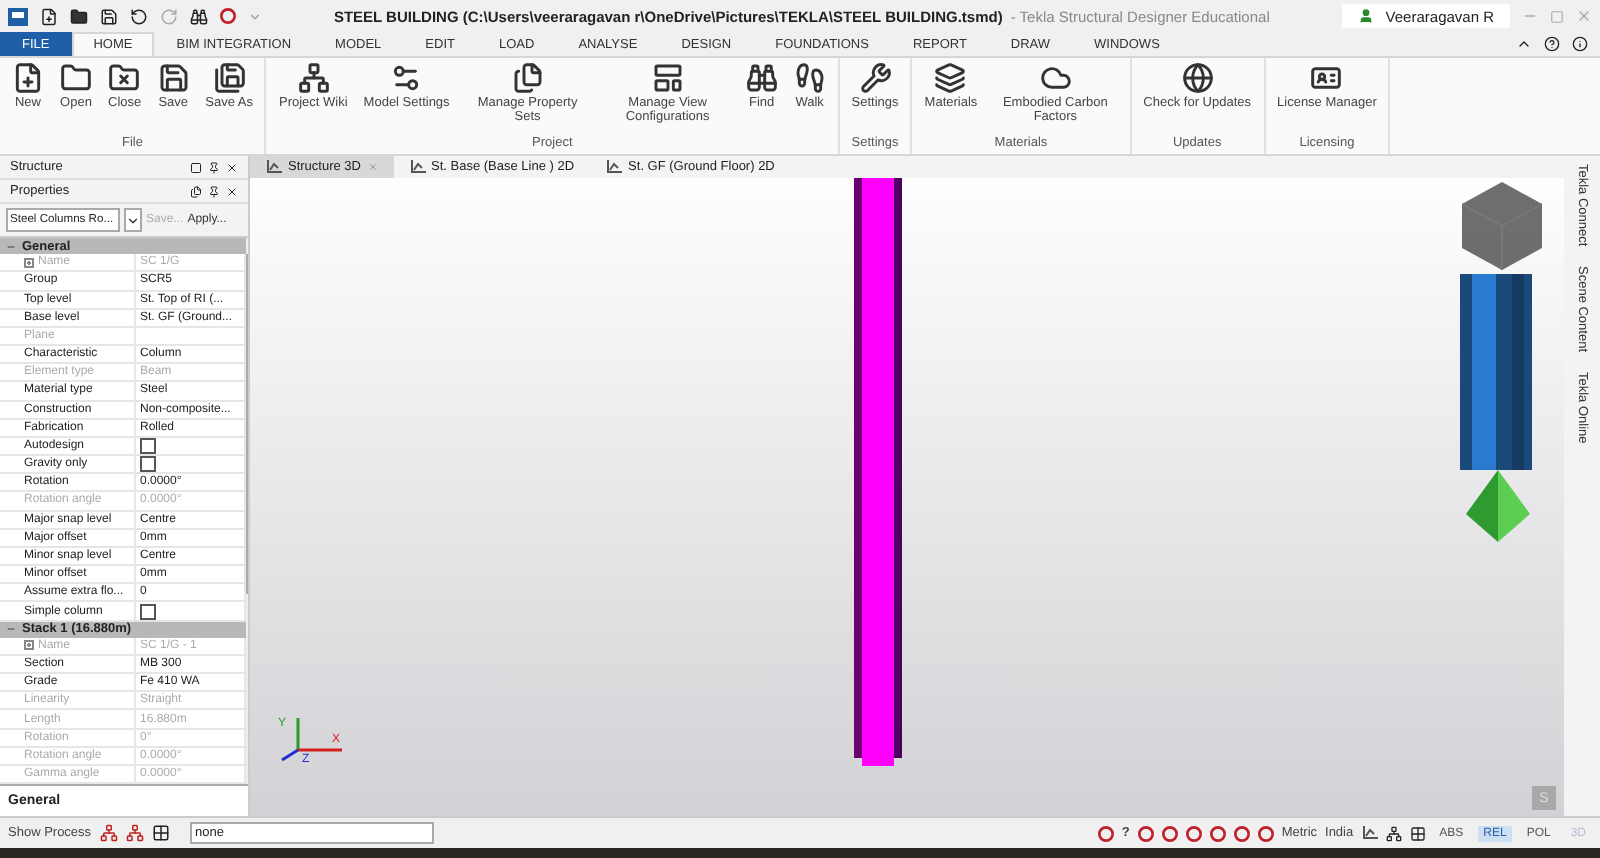 This screenshot has height=858, width=1600. What do you see at coordinates (1498, 506) in the screenshot?
I see `pyramid-icon` at bounding box center [1498, 506].